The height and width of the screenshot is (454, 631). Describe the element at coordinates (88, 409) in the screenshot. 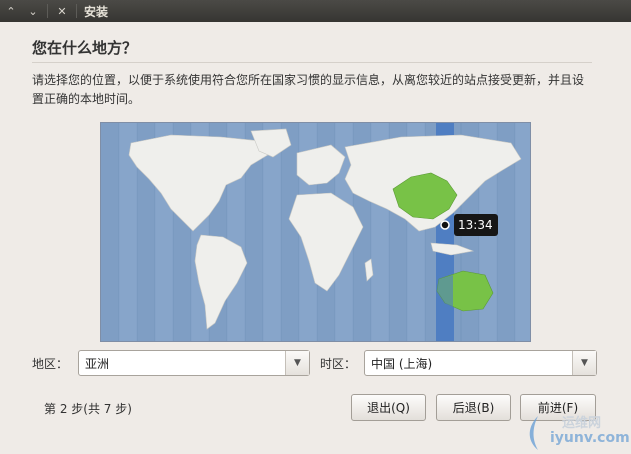

I see `step-indicator: 第 2 步(共 7 步)` at that location.